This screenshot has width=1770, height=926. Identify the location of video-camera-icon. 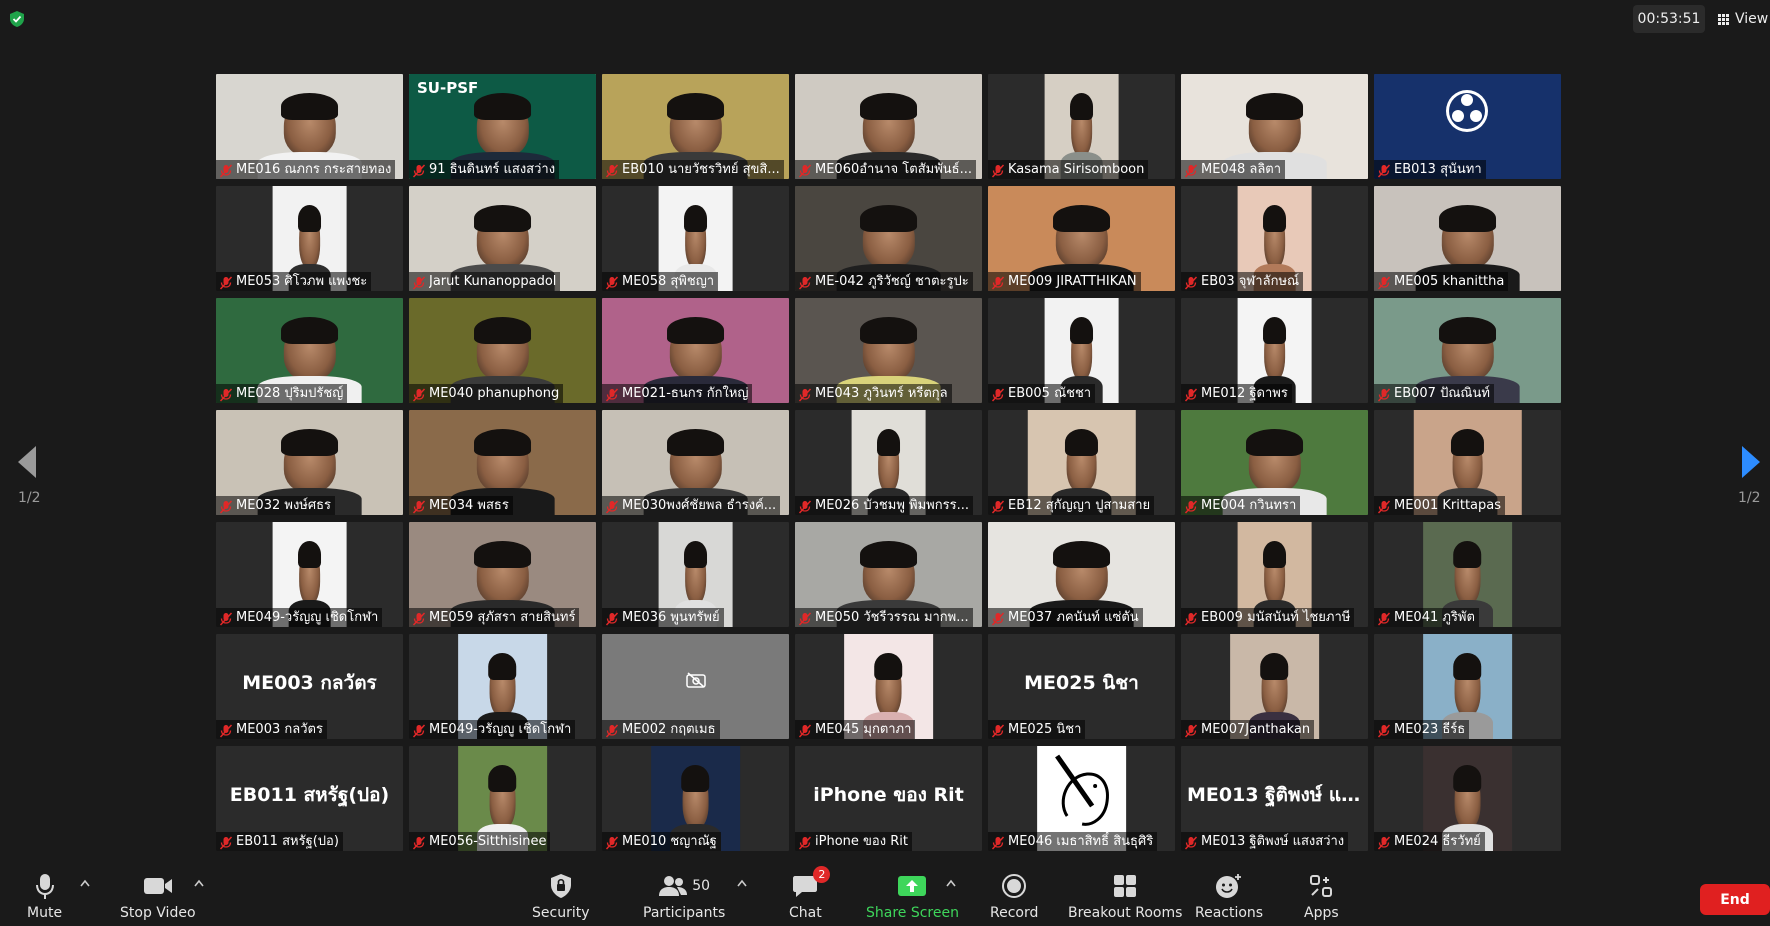
(157, 886).